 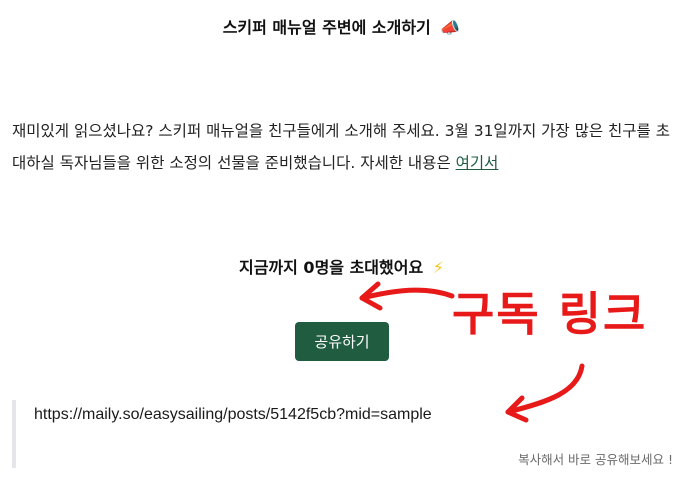 I want to click on arrow-to-link, so click(x=545, y=393).